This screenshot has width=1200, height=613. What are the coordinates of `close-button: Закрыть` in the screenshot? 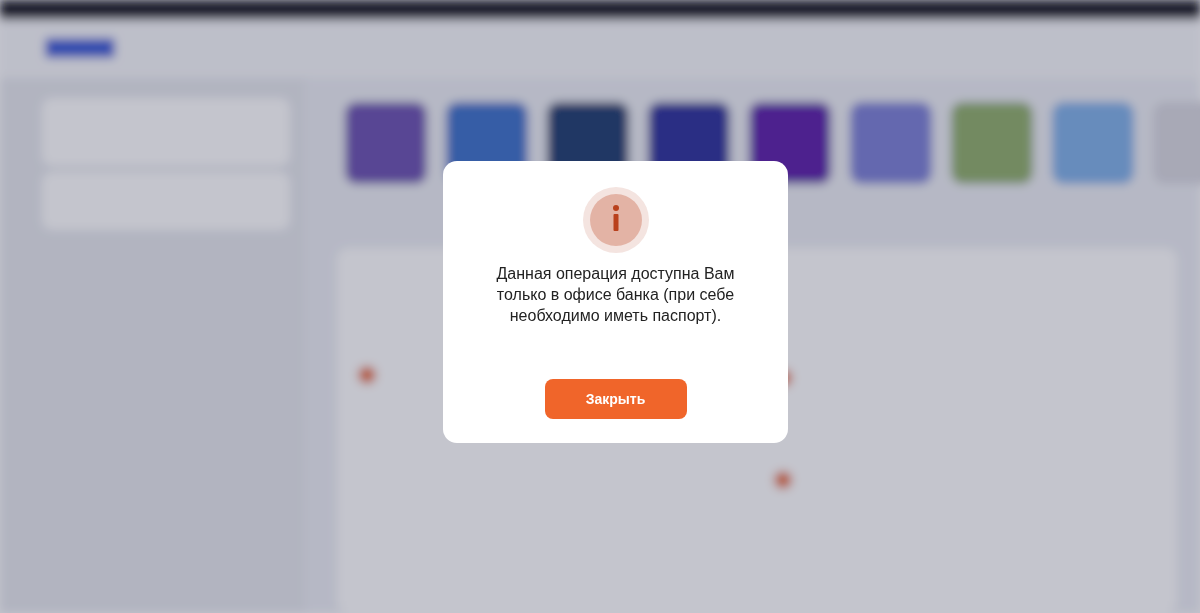 It's located at (615, 399).